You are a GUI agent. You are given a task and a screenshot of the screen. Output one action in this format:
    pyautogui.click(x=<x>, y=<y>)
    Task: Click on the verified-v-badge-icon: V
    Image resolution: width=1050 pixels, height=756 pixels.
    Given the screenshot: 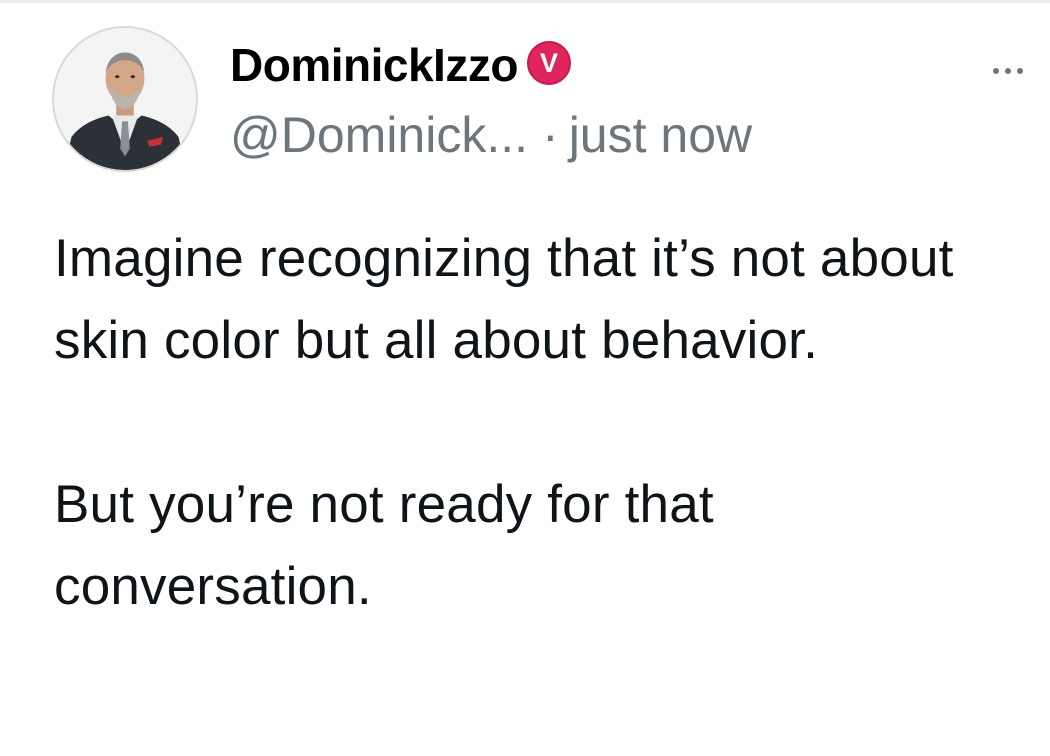 What is the action you would take?
    pyautogui.click(x=548, y=63)
    